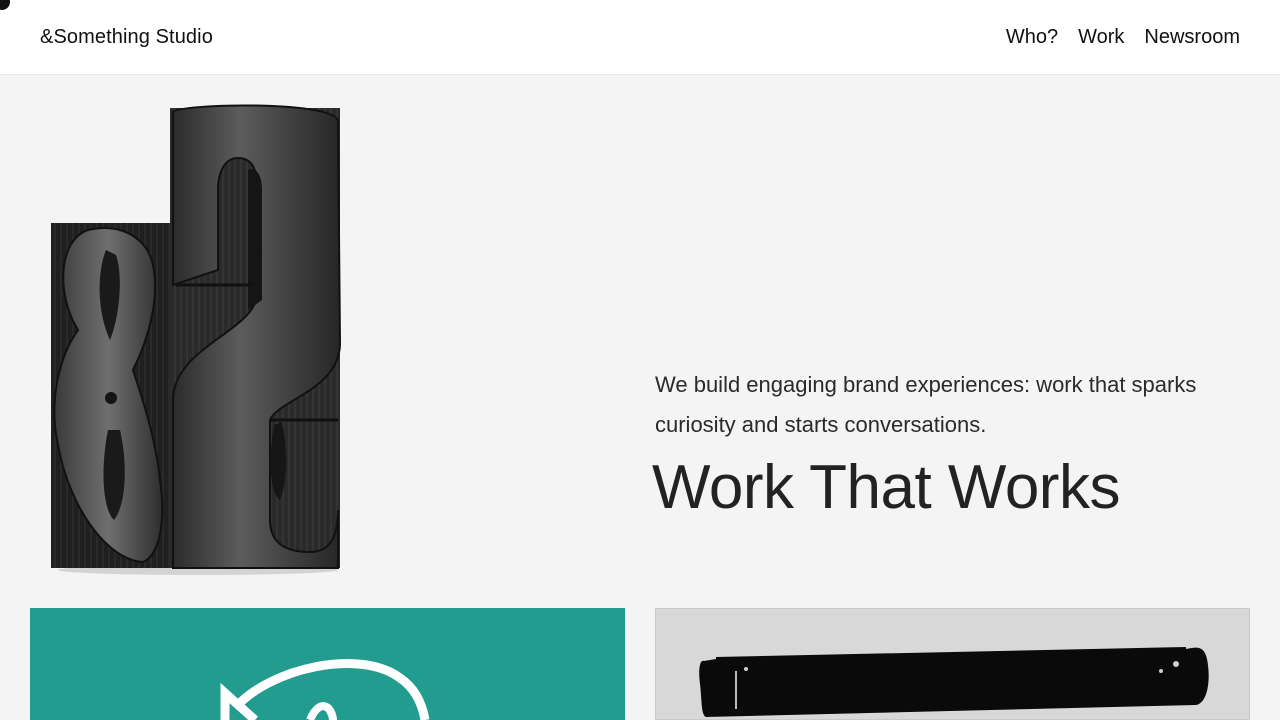  I want to click on main-nav: Who? Work Newsroom, so click(1123, 37).